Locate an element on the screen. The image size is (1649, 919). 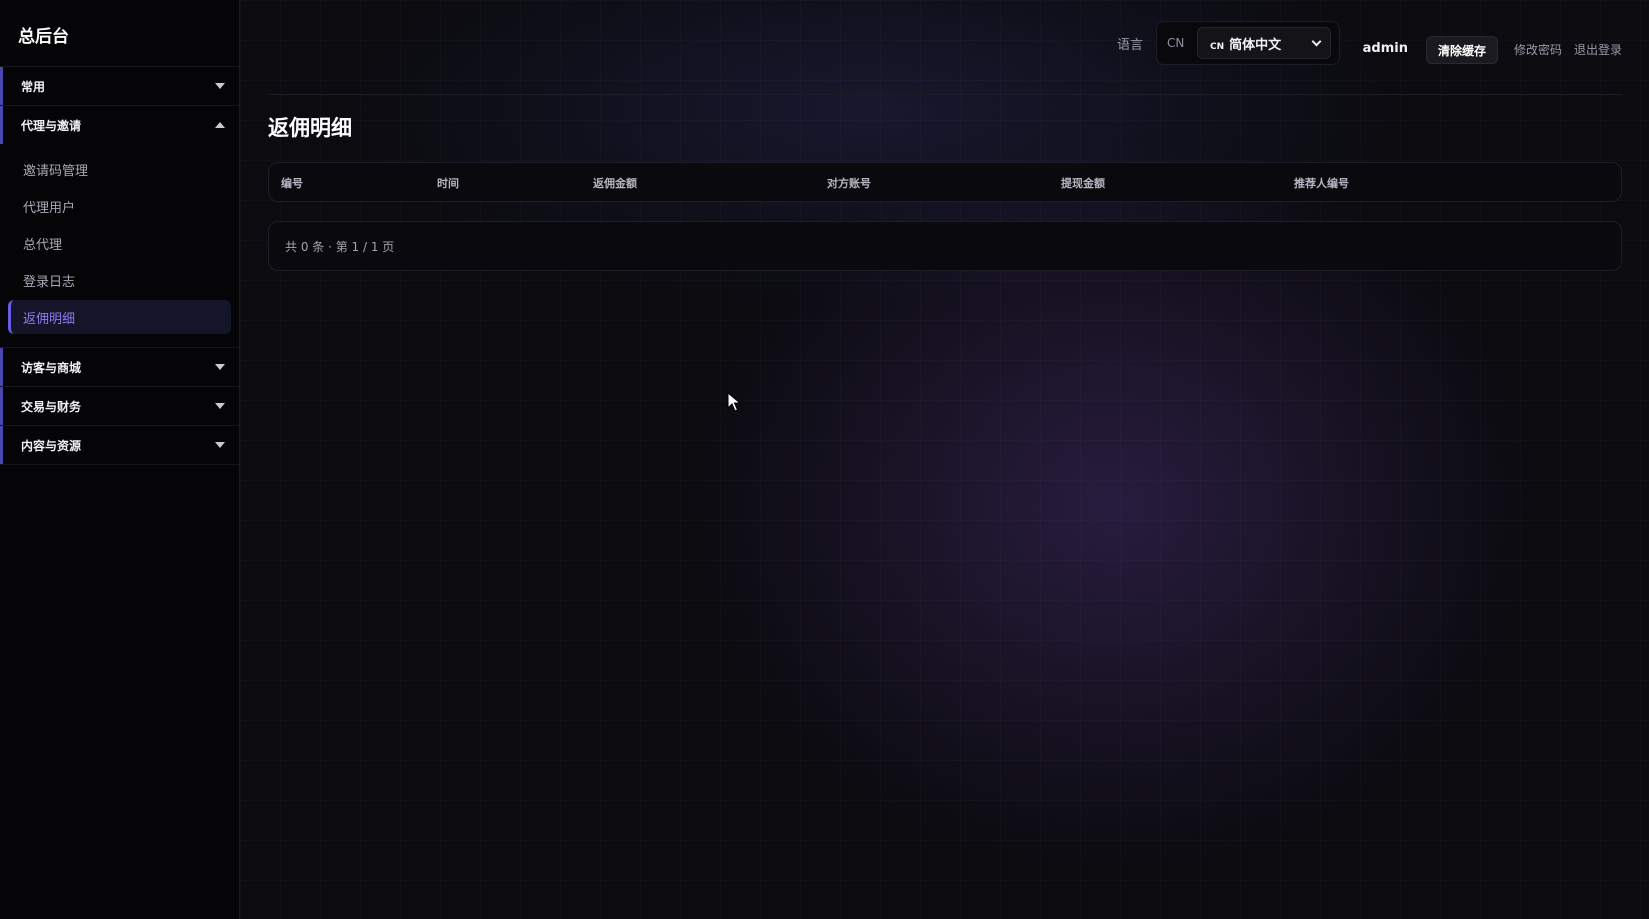
language-select: CN 简体中文 is located at coordinates (1264, 43).